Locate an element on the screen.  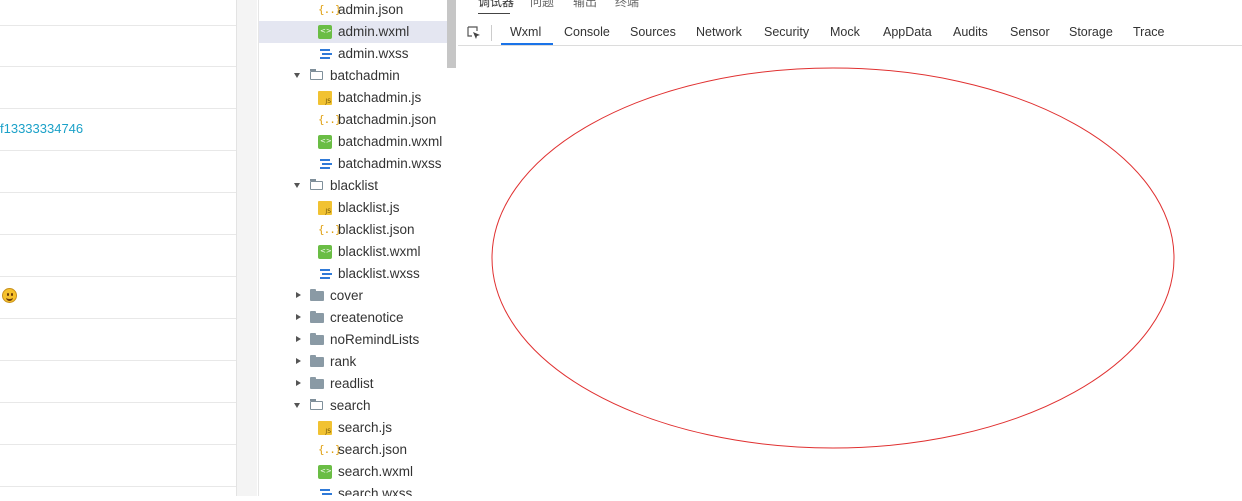
tab-sensor: Sensor is located at coordinates (1030, 32).